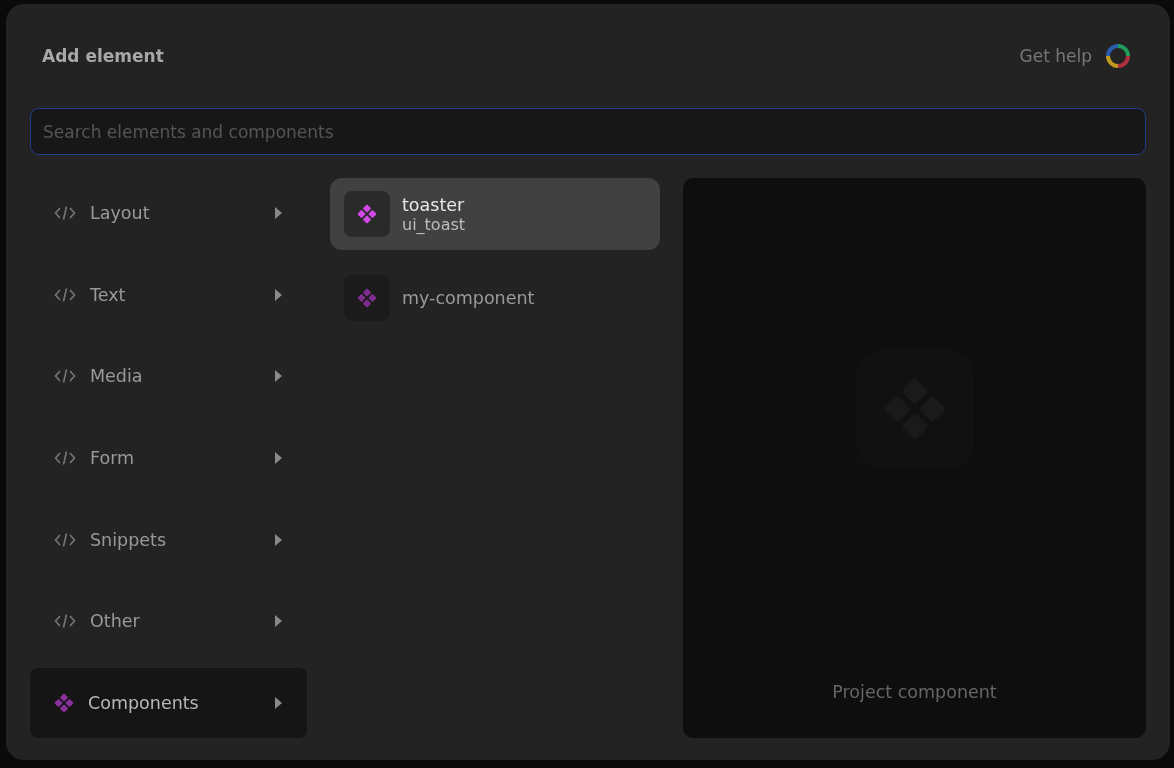 The image size is (1174, 768). I want to click on component-item: my-component, so click(495, 298).